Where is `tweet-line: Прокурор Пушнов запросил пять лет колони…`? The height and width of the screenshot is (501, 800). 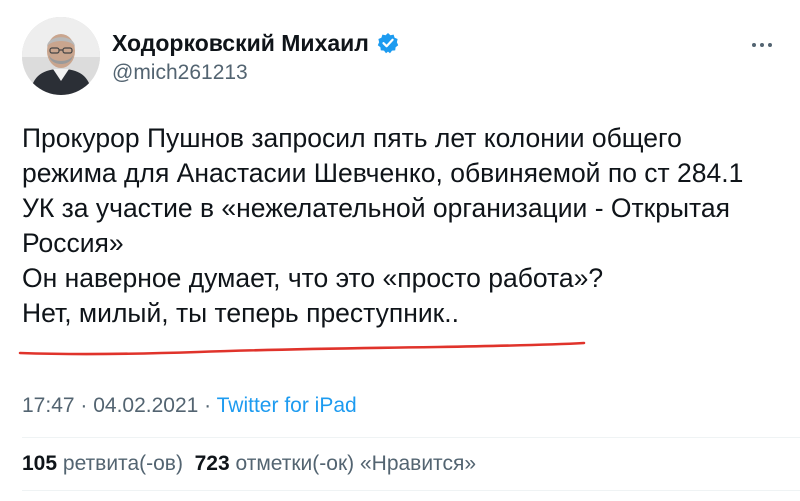
tweet-line: Прокурор Пушнов запросил пять лет колони… is located at coordinates (352, 138).